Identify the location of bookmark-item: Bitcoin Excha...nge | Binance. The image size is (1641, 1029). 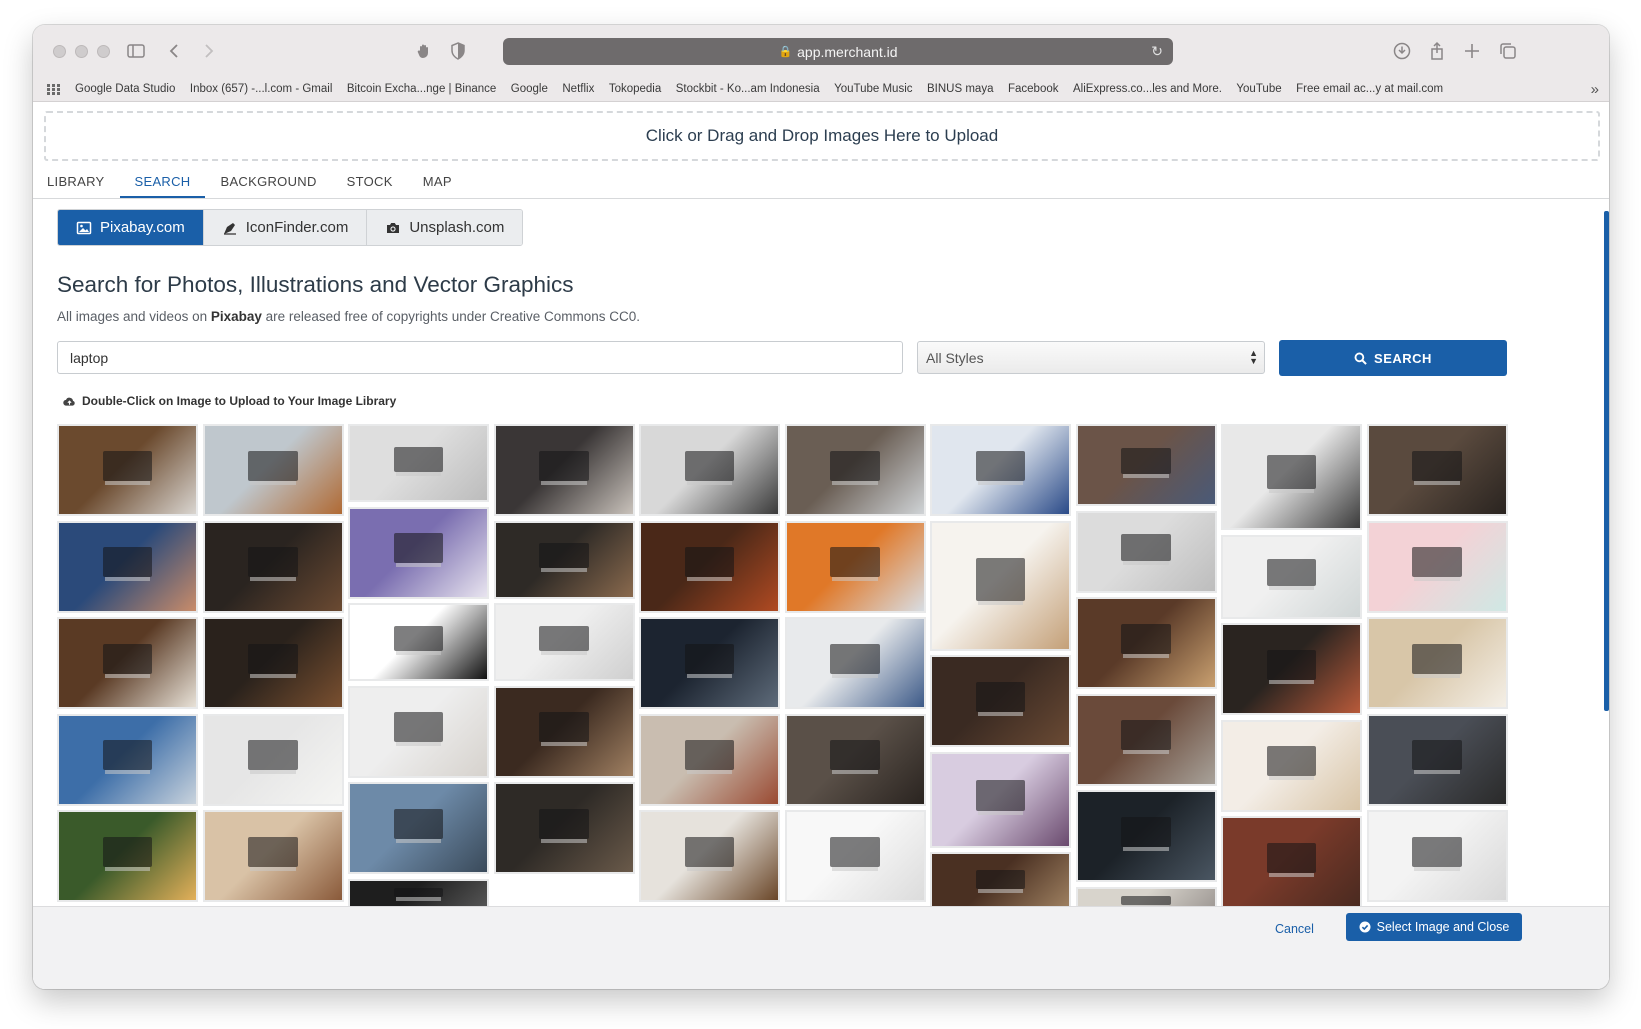
(421, 89).